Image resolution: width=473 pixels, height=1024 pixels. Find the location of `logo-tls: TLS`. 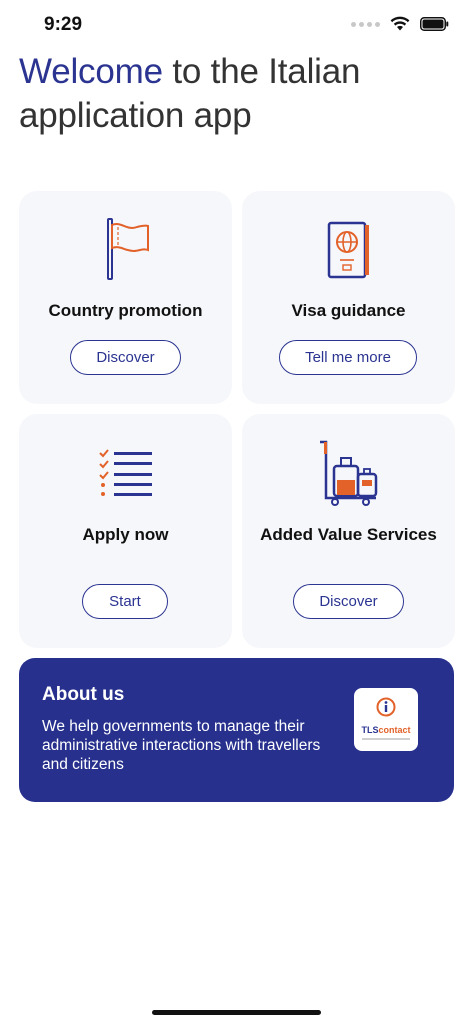

logo-tls: TLS is located at coordinates (370, 730).